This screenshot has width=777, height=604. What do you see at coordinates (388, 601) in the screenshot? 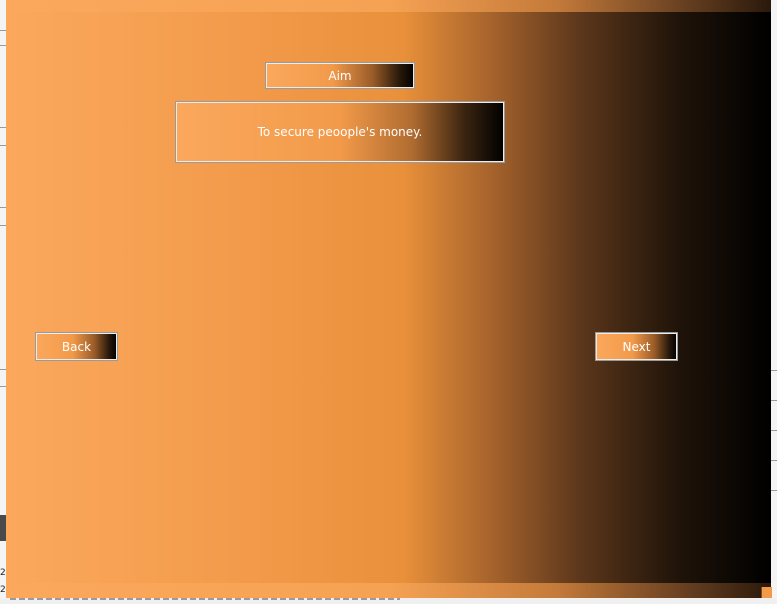
I see `background-window-bottom-edge` at bounding box center [388, 601].